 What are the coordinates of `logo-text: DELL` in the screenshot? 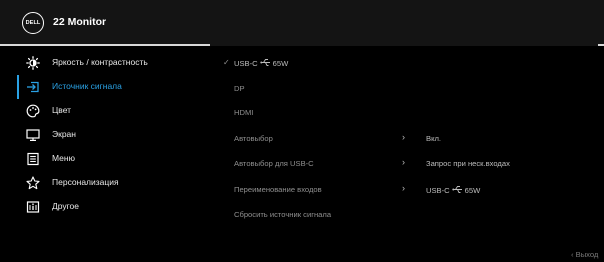 It's located at (33, 23).